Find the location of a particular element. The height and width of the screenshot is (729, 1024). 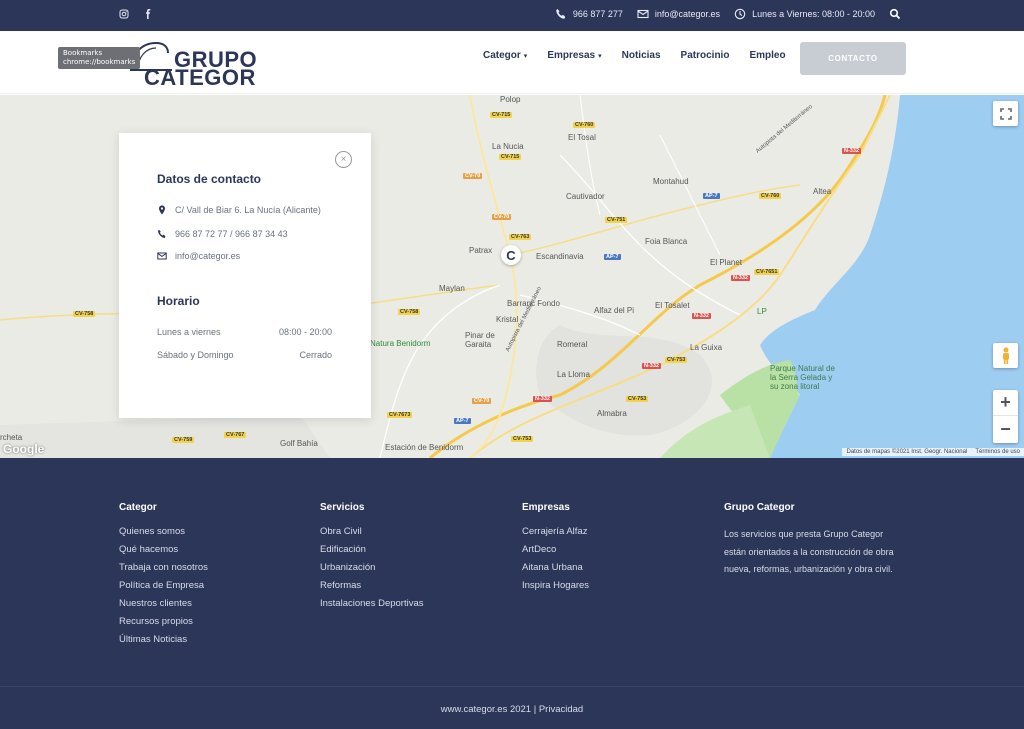

close-button: × is located at coordinates (343, 159).